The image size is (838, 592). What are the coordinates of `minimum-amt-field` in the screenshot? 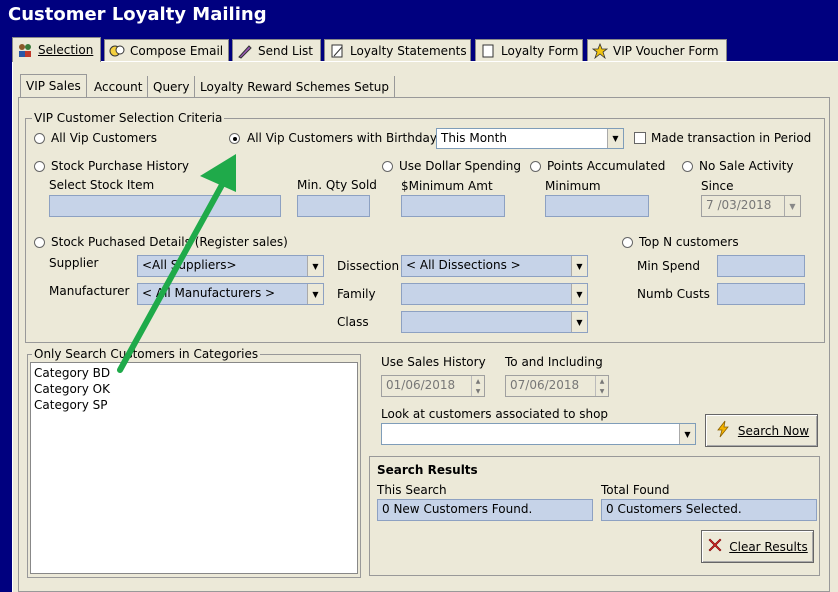 It's located at (453, 206).